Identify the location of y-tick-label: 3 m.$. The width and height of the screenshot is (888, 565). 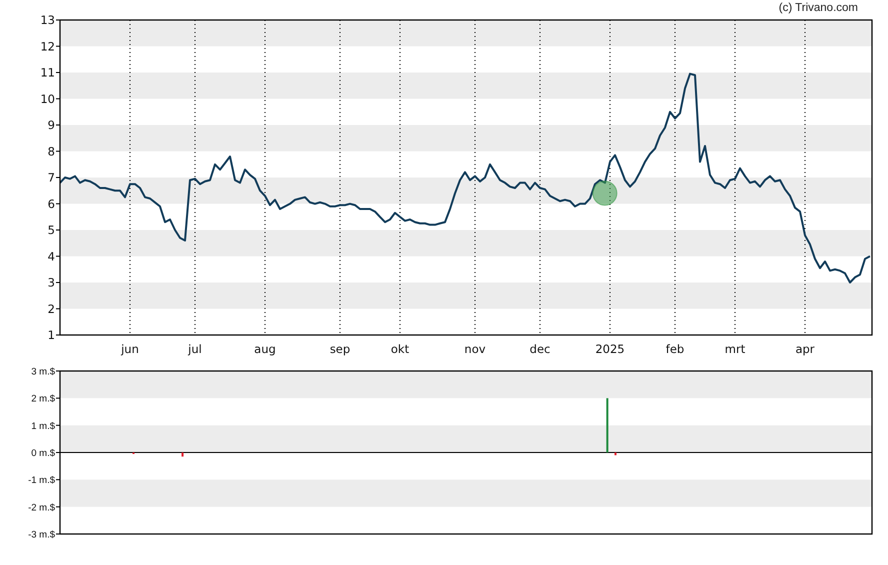
(43, 372).